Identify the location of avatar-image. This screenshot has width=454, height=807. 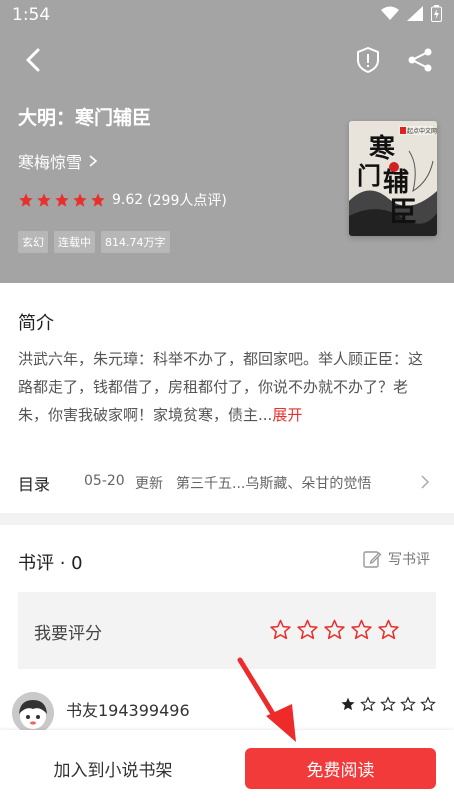
(33, 713).